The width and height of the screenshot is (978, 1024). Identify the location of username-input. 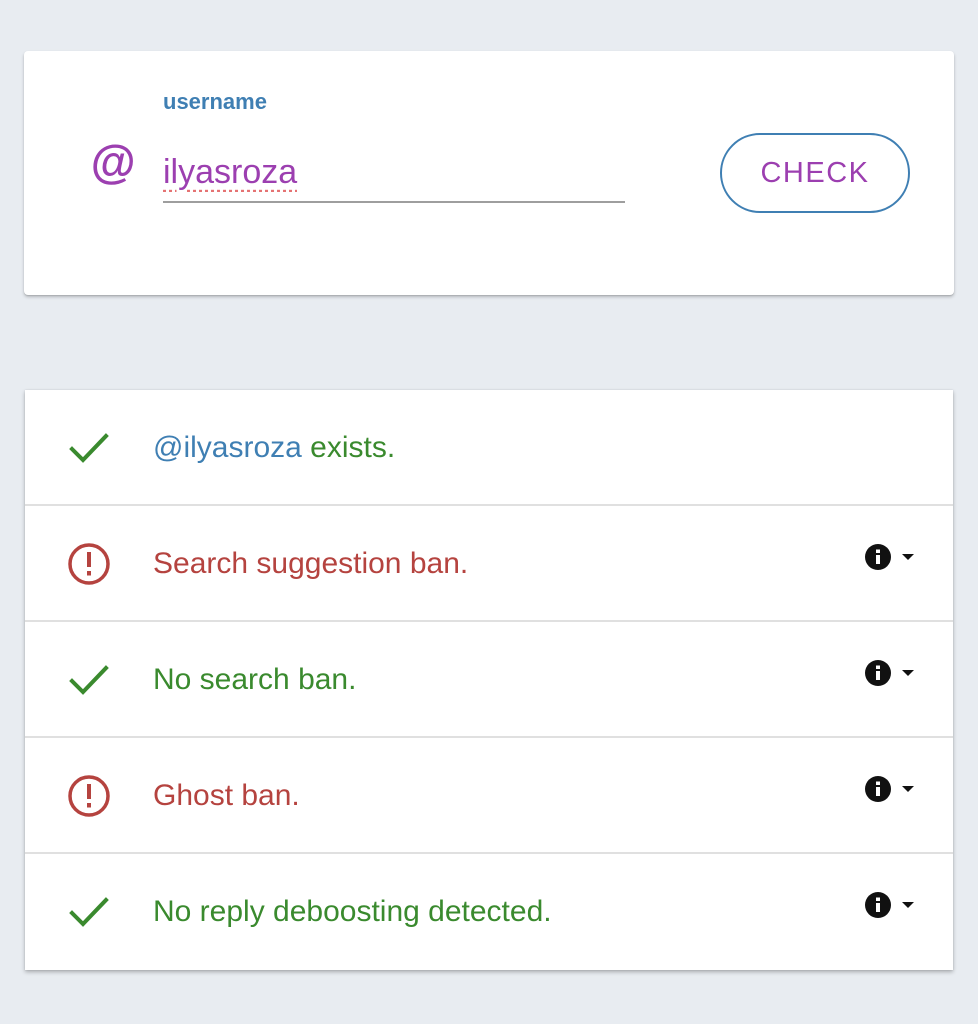
(394, 173).